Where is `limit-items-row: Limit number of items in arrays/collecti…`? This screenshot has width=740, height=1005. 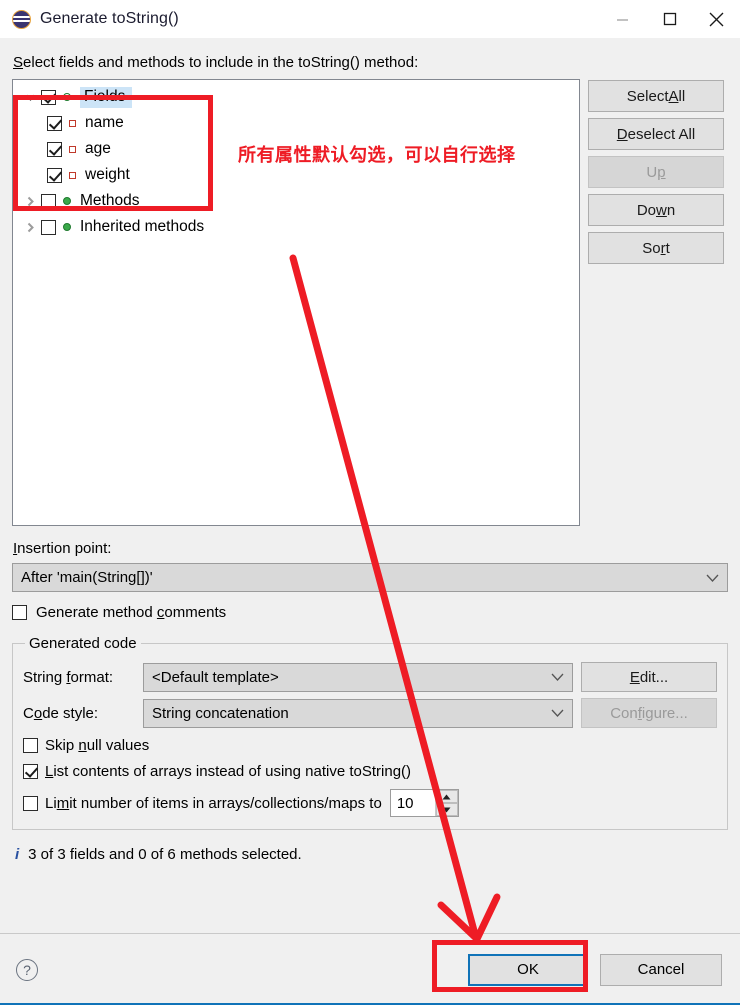
limit-items-row: Limit number of items in arrays/collecti… is located at coordinates (370, 803).